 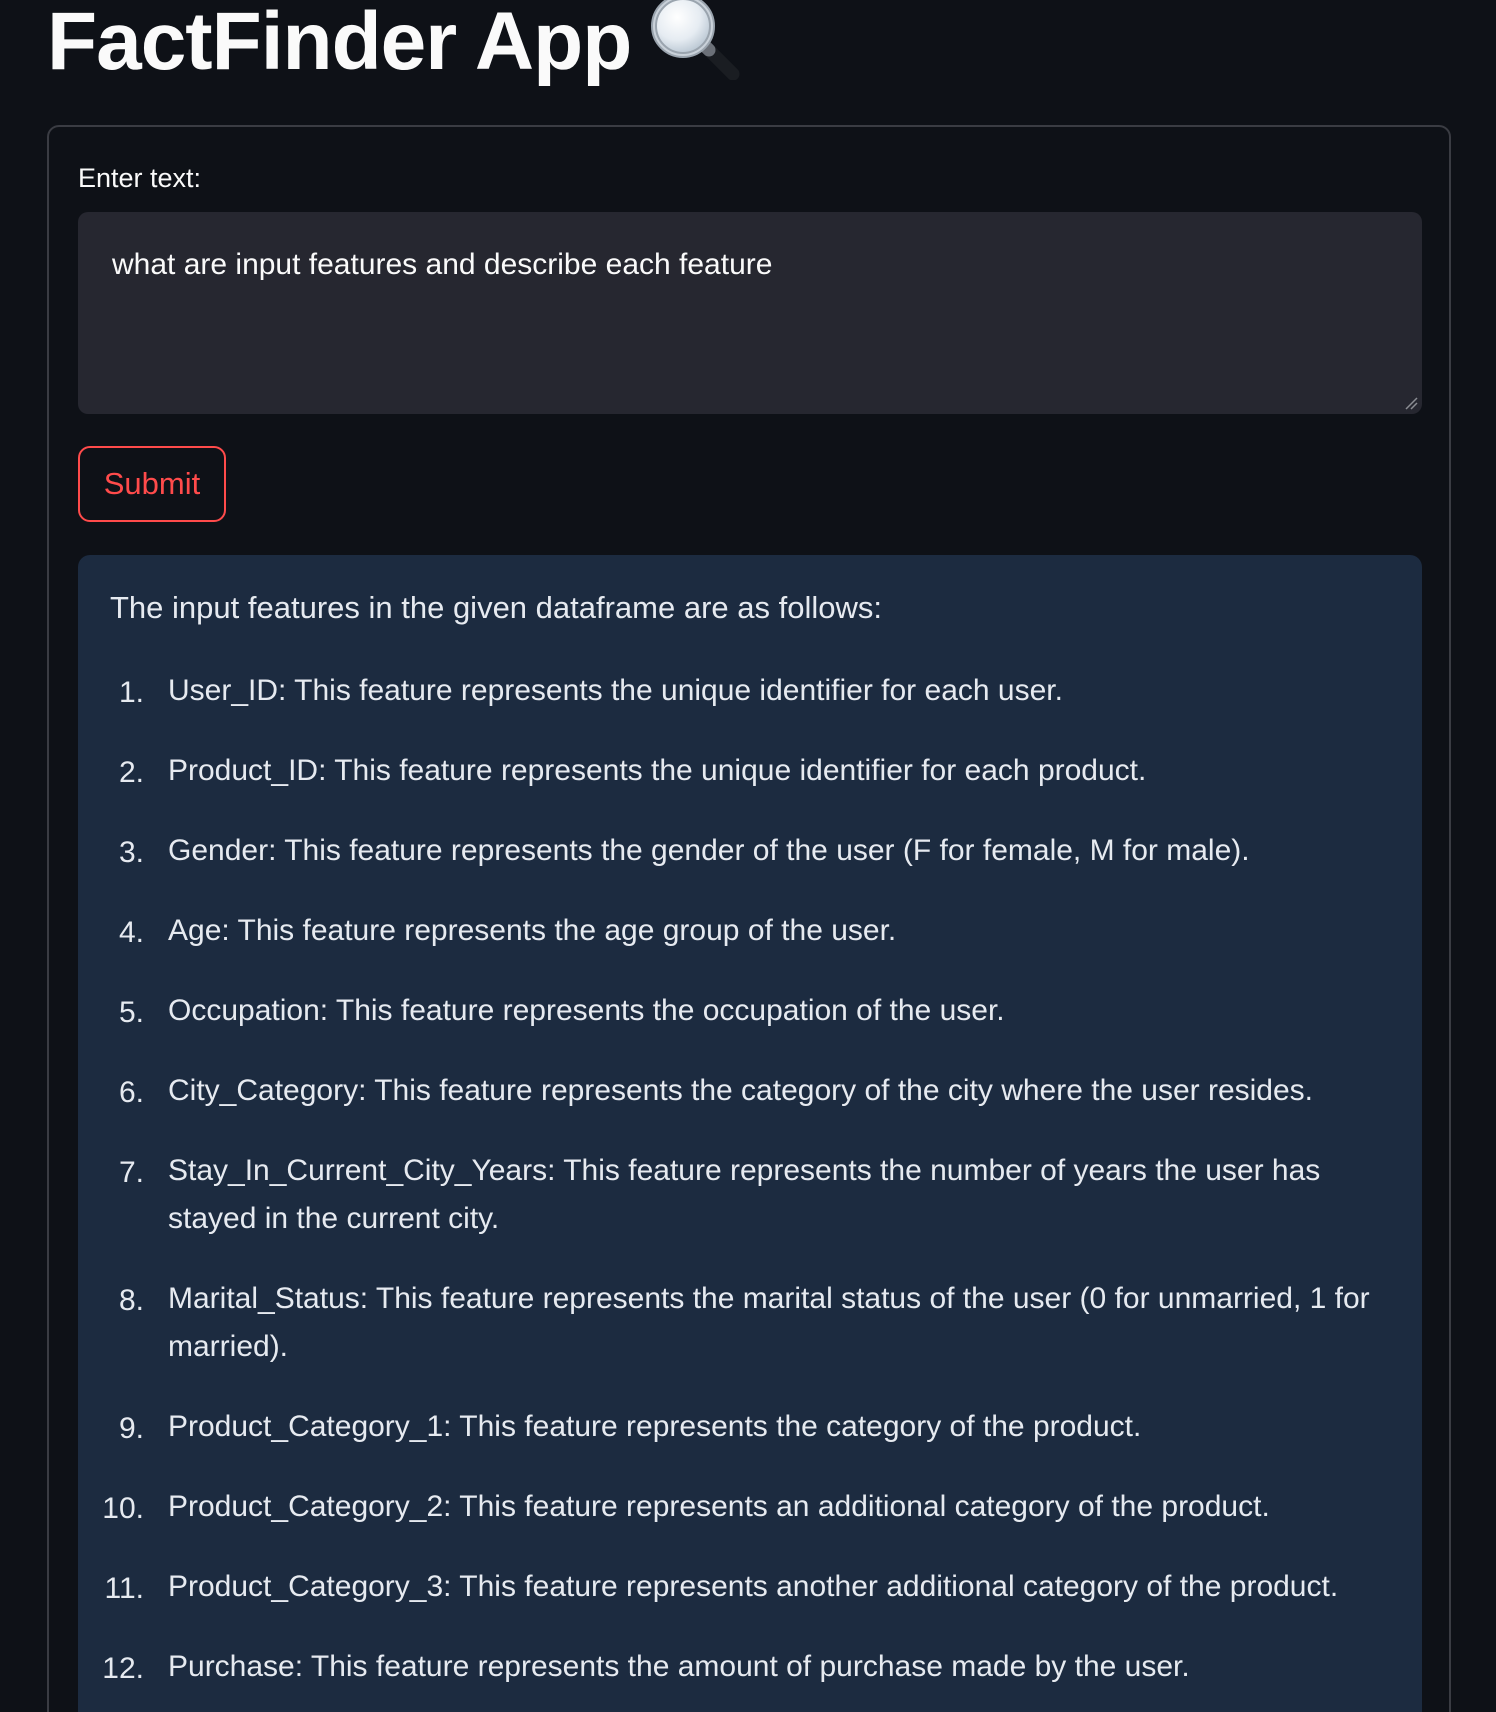 I want to click on list-item-number: 9., so click(x=131, y=1428).